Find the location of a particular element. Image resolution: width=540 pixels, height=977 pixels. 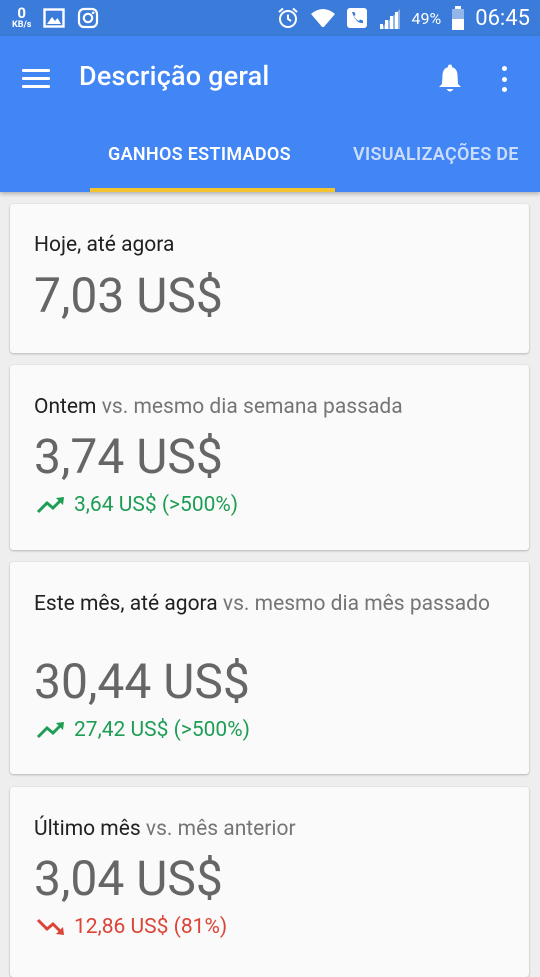

page-title: Descrição geral is located at coordinates (174, 76).